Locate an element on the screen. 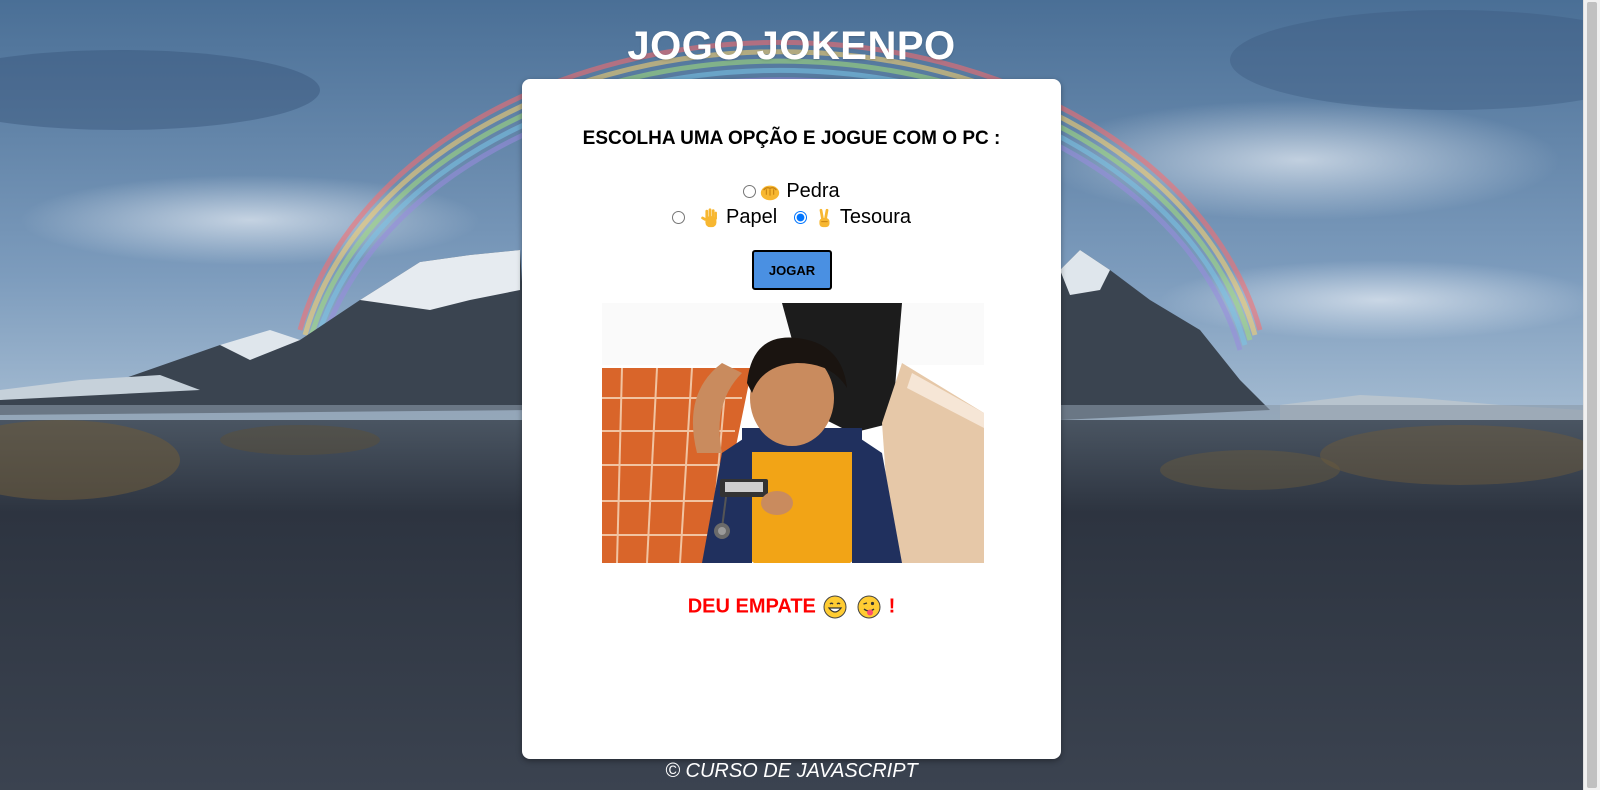 The image size is (1600, 790). option-label-tesoura: Tesoura is located at coordinates (875, 217).